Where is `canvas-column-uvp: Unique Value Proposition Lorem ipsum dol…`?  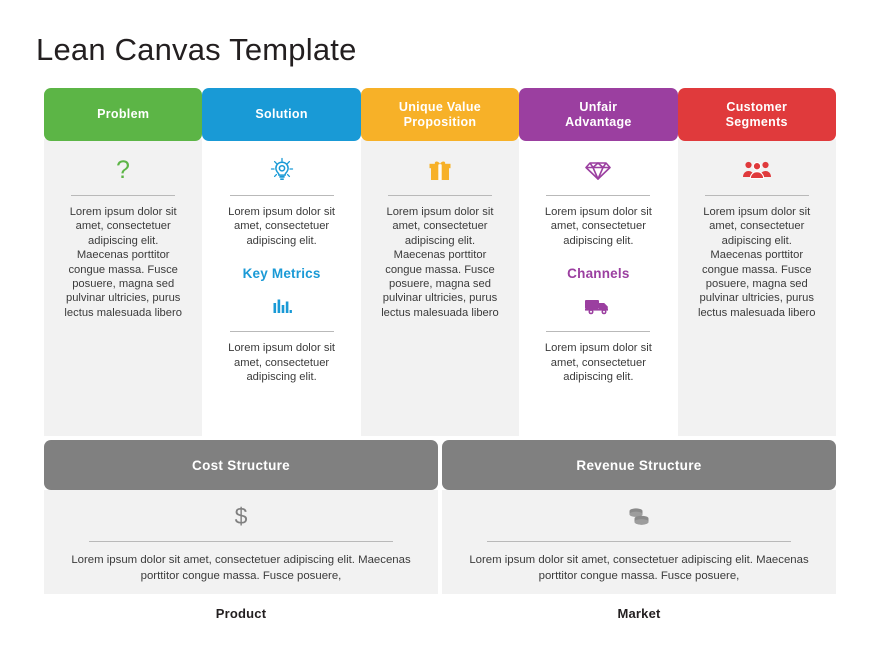
canvas-column-uvp: Unique Value Proposition Lorem ipsum dol… is located at coordinates (440, 262).